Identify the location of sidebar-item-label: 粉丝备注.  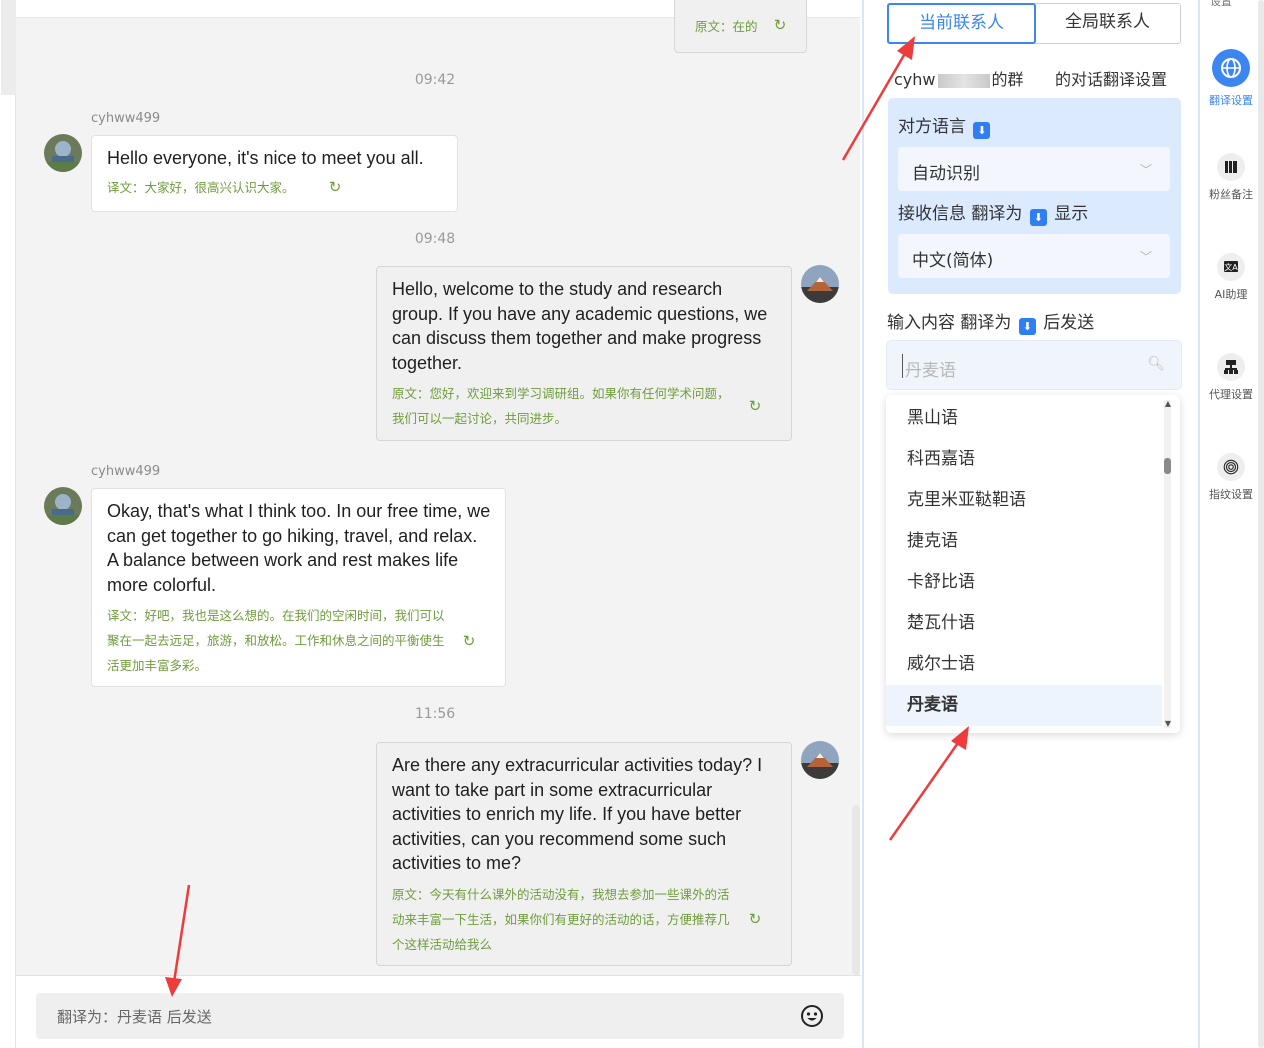
(1231, 194).